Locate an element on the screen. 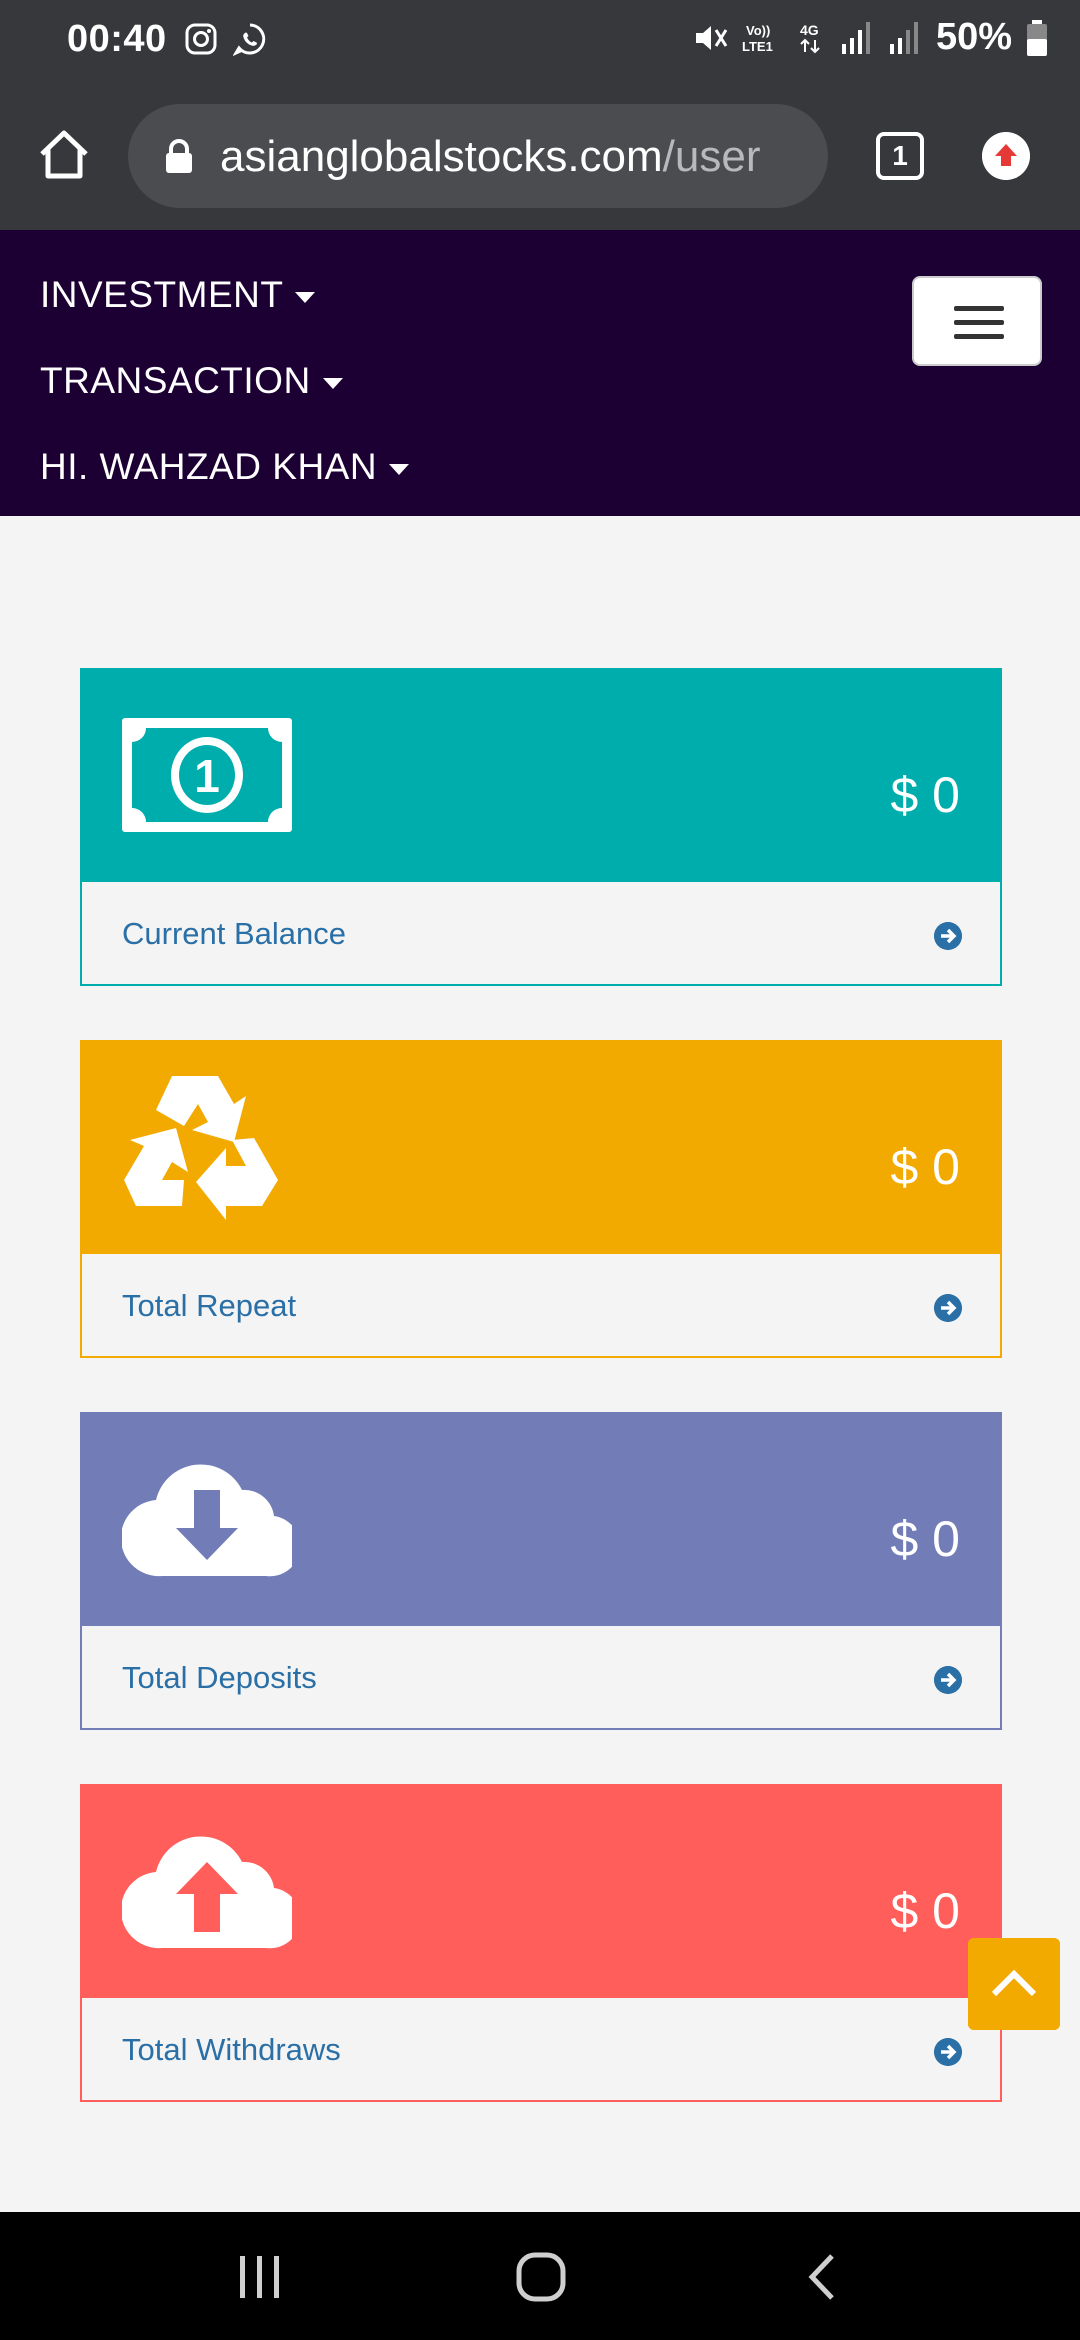 The height and width of the screenshot is (2340, 1080). home-nav-icon is located at coordinates (541, 2277).